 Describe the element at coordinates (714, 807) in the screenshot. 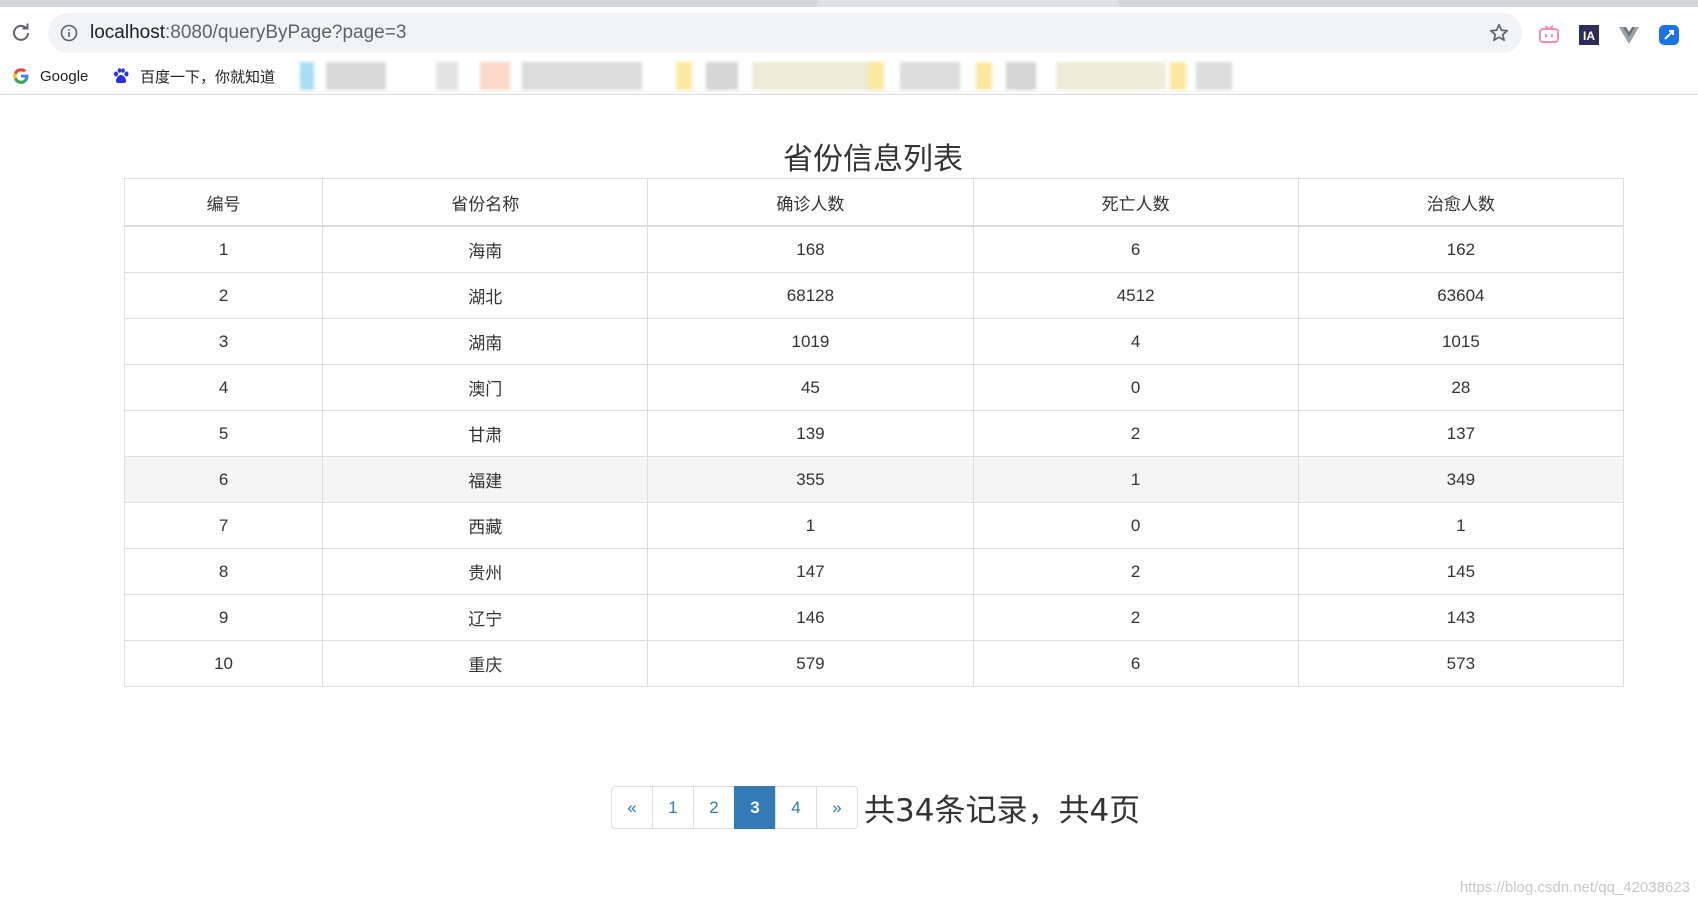

I see `pagination-page-2: 2` at that location.